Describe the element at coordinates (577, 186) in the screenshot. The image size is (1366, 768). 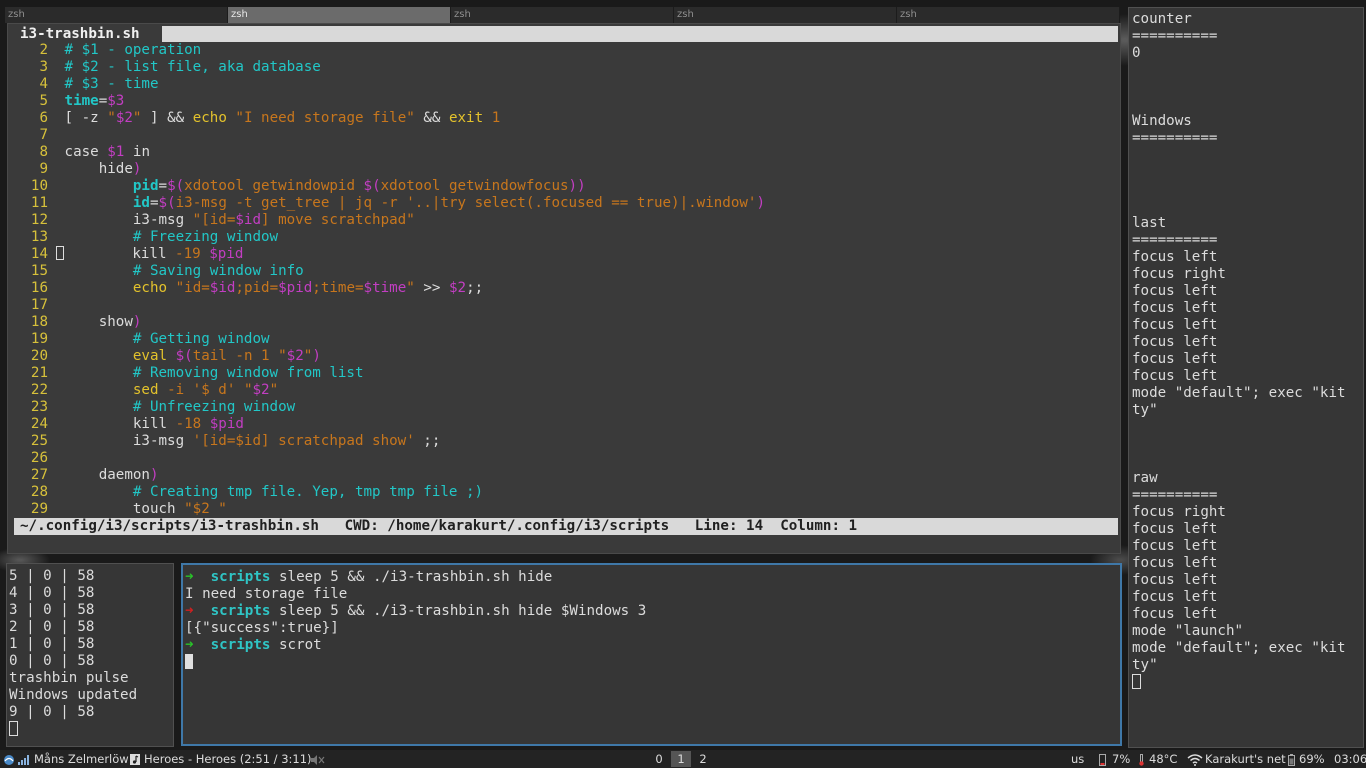
I see `code-token: ))` at that location.